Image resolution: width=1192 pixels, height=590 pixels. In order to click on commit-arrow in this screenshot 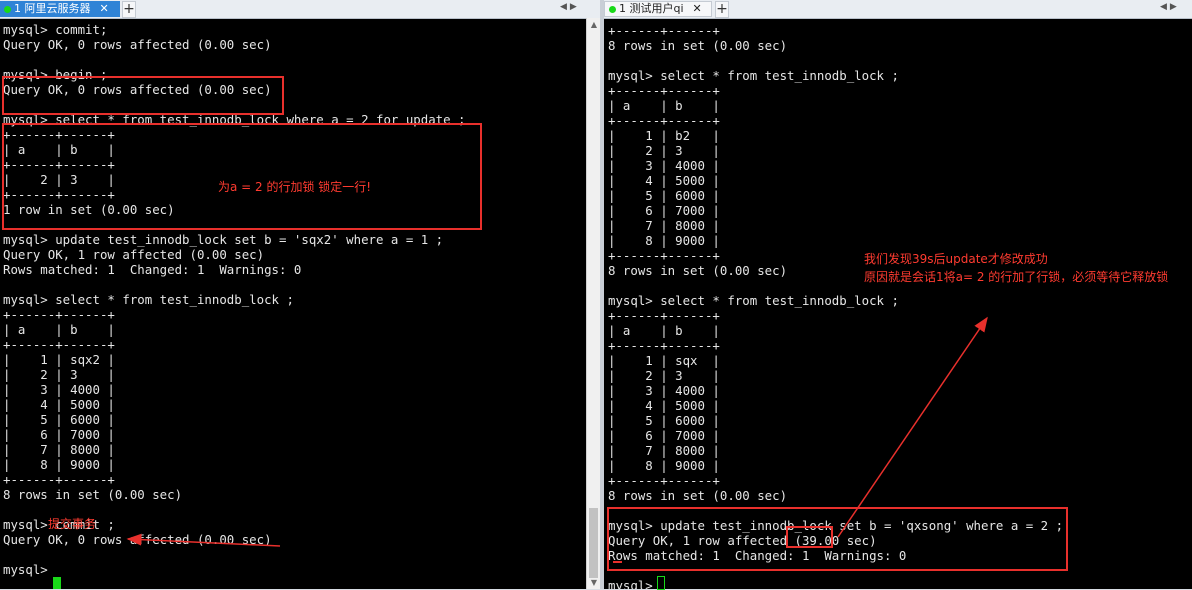, I will do `click(203, 540)`.